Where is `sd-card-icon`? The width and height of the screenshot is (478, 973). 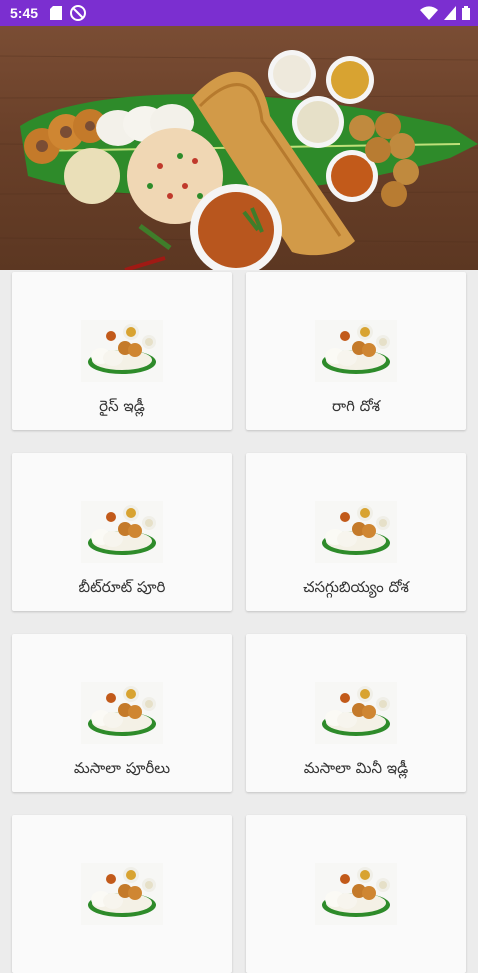
sd-card-icon is located at coordinates (56, 13).